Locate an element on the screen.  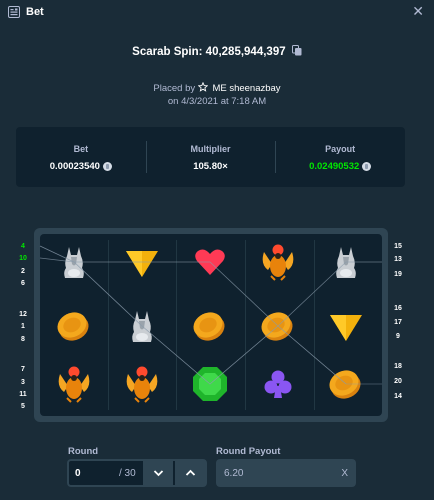
window-title: Bet is located at coordinates (35, 12).